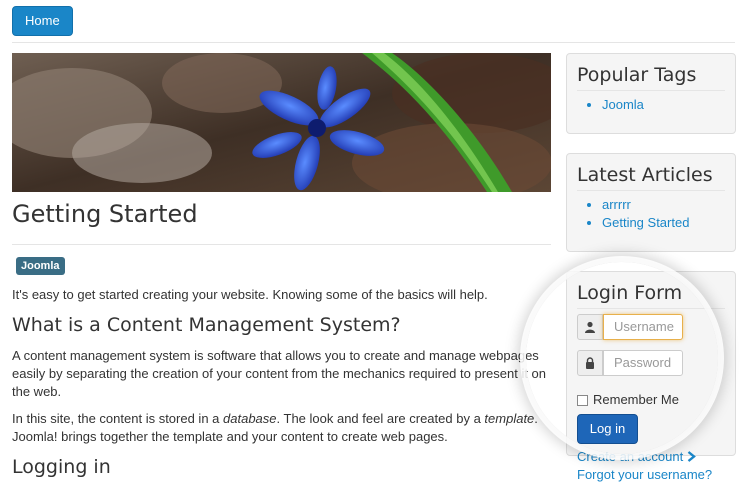 Image resolution: width=743 pixels, height=483 pixels. I want to click on latest-articles-module: Latest Articles arrrrr Getting Started, so click(651, 202).